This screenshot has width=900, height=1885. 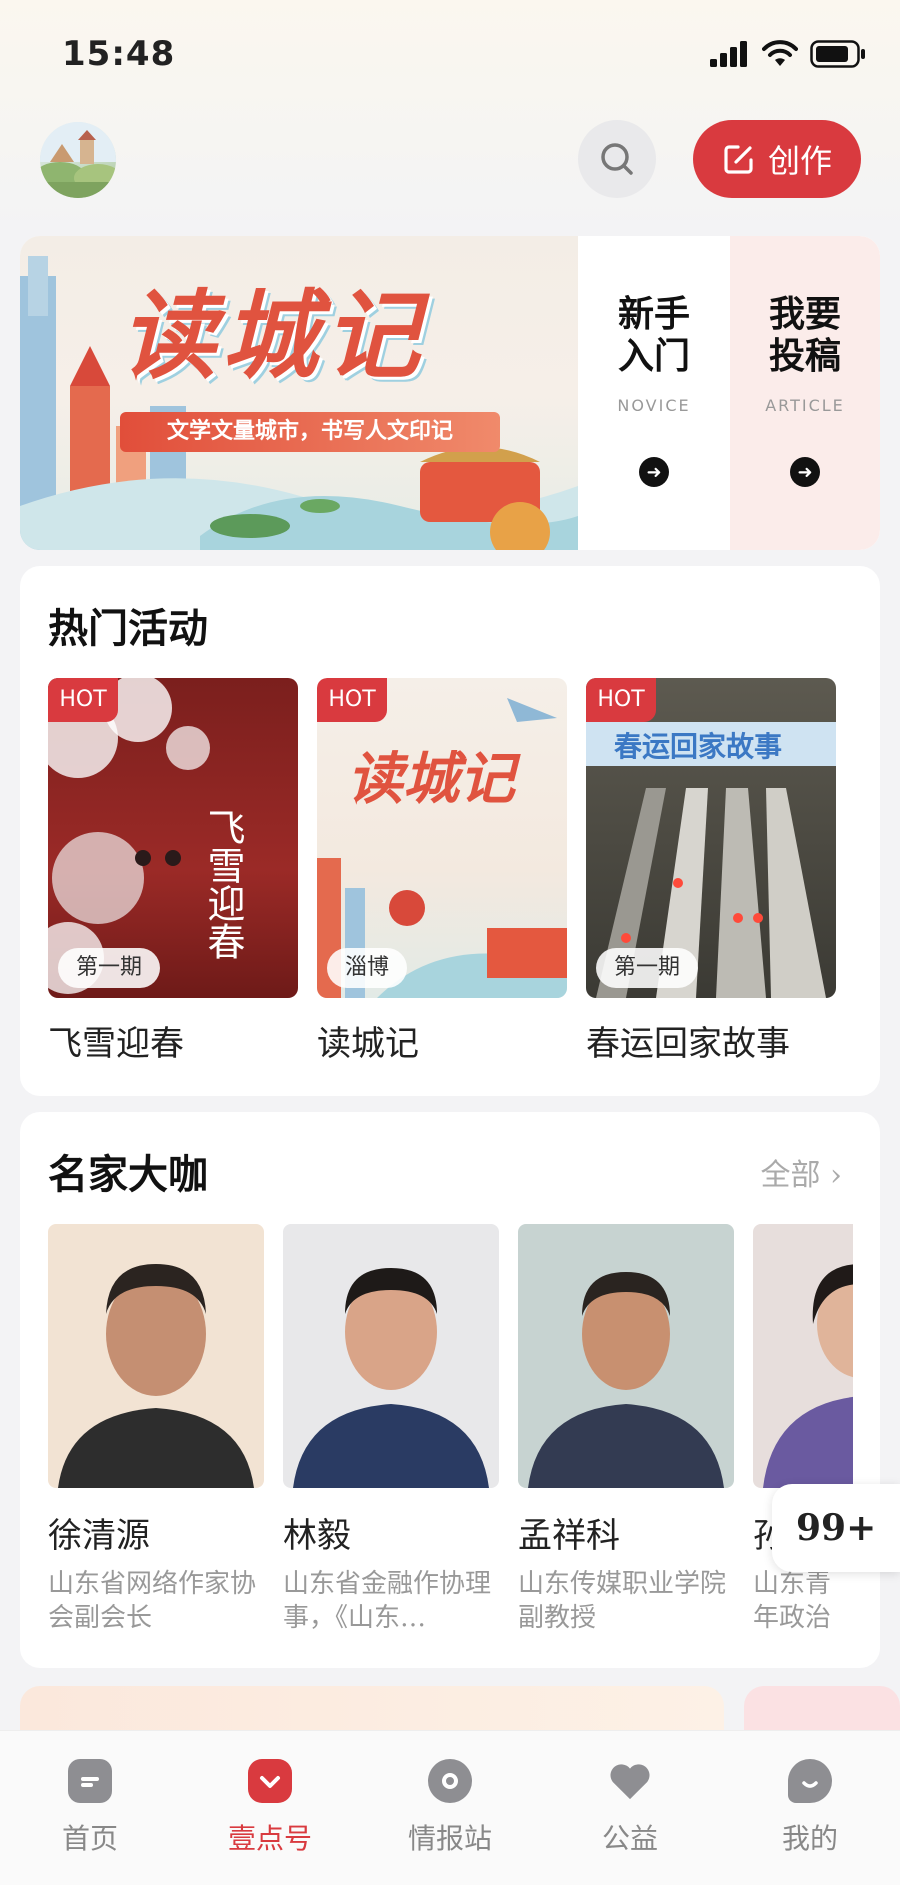 I want to click on activity-name: 春运回家故事, so click(x=688, y=1044).